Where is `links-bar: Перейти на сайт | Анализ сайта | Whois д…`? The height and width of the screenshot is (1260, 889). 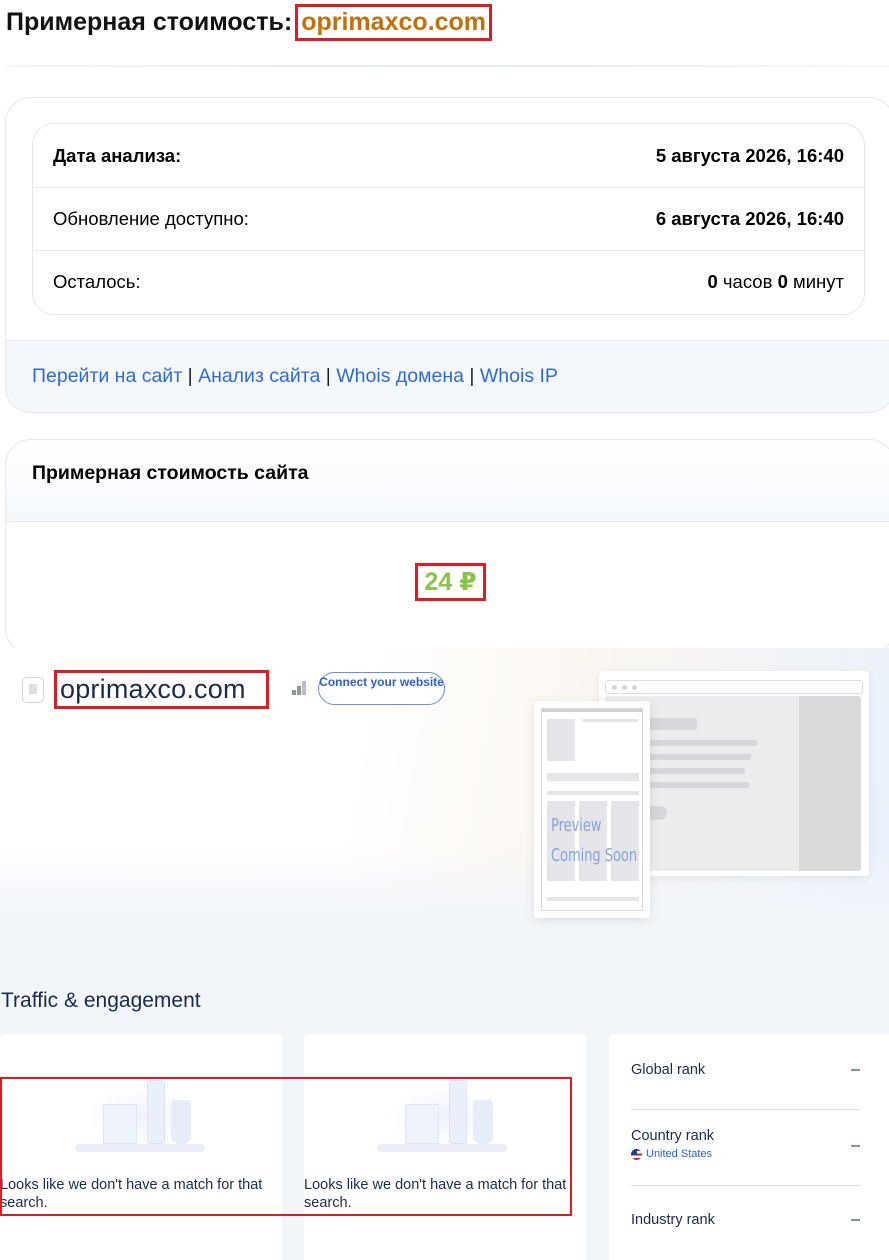 links-bar: Перейти на сайт | Анализ сайта | Whois д… is located at coordinates (447, 376).